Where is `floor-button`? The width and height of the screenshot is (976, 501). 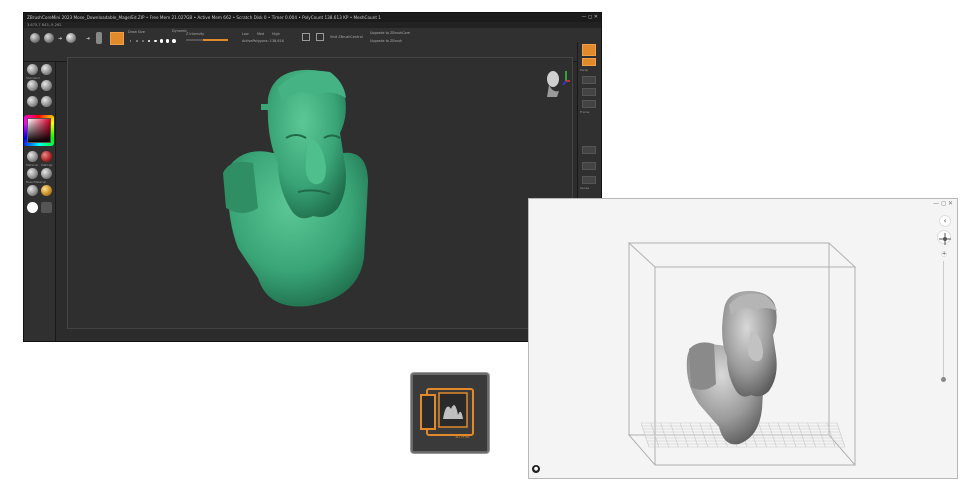
floor-button is located at coordinates (589, 80).